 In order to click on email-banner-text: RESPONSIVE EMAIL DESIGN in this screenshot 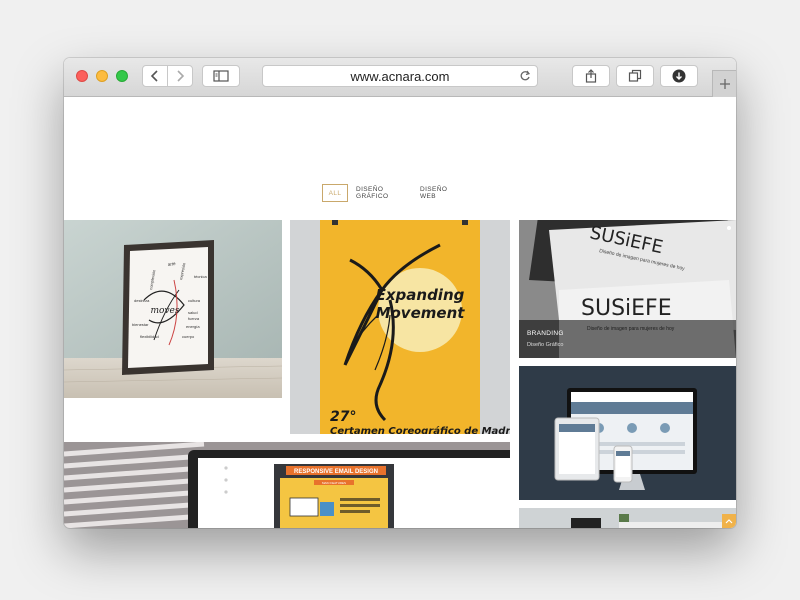, I will do `click(336, 472)`.